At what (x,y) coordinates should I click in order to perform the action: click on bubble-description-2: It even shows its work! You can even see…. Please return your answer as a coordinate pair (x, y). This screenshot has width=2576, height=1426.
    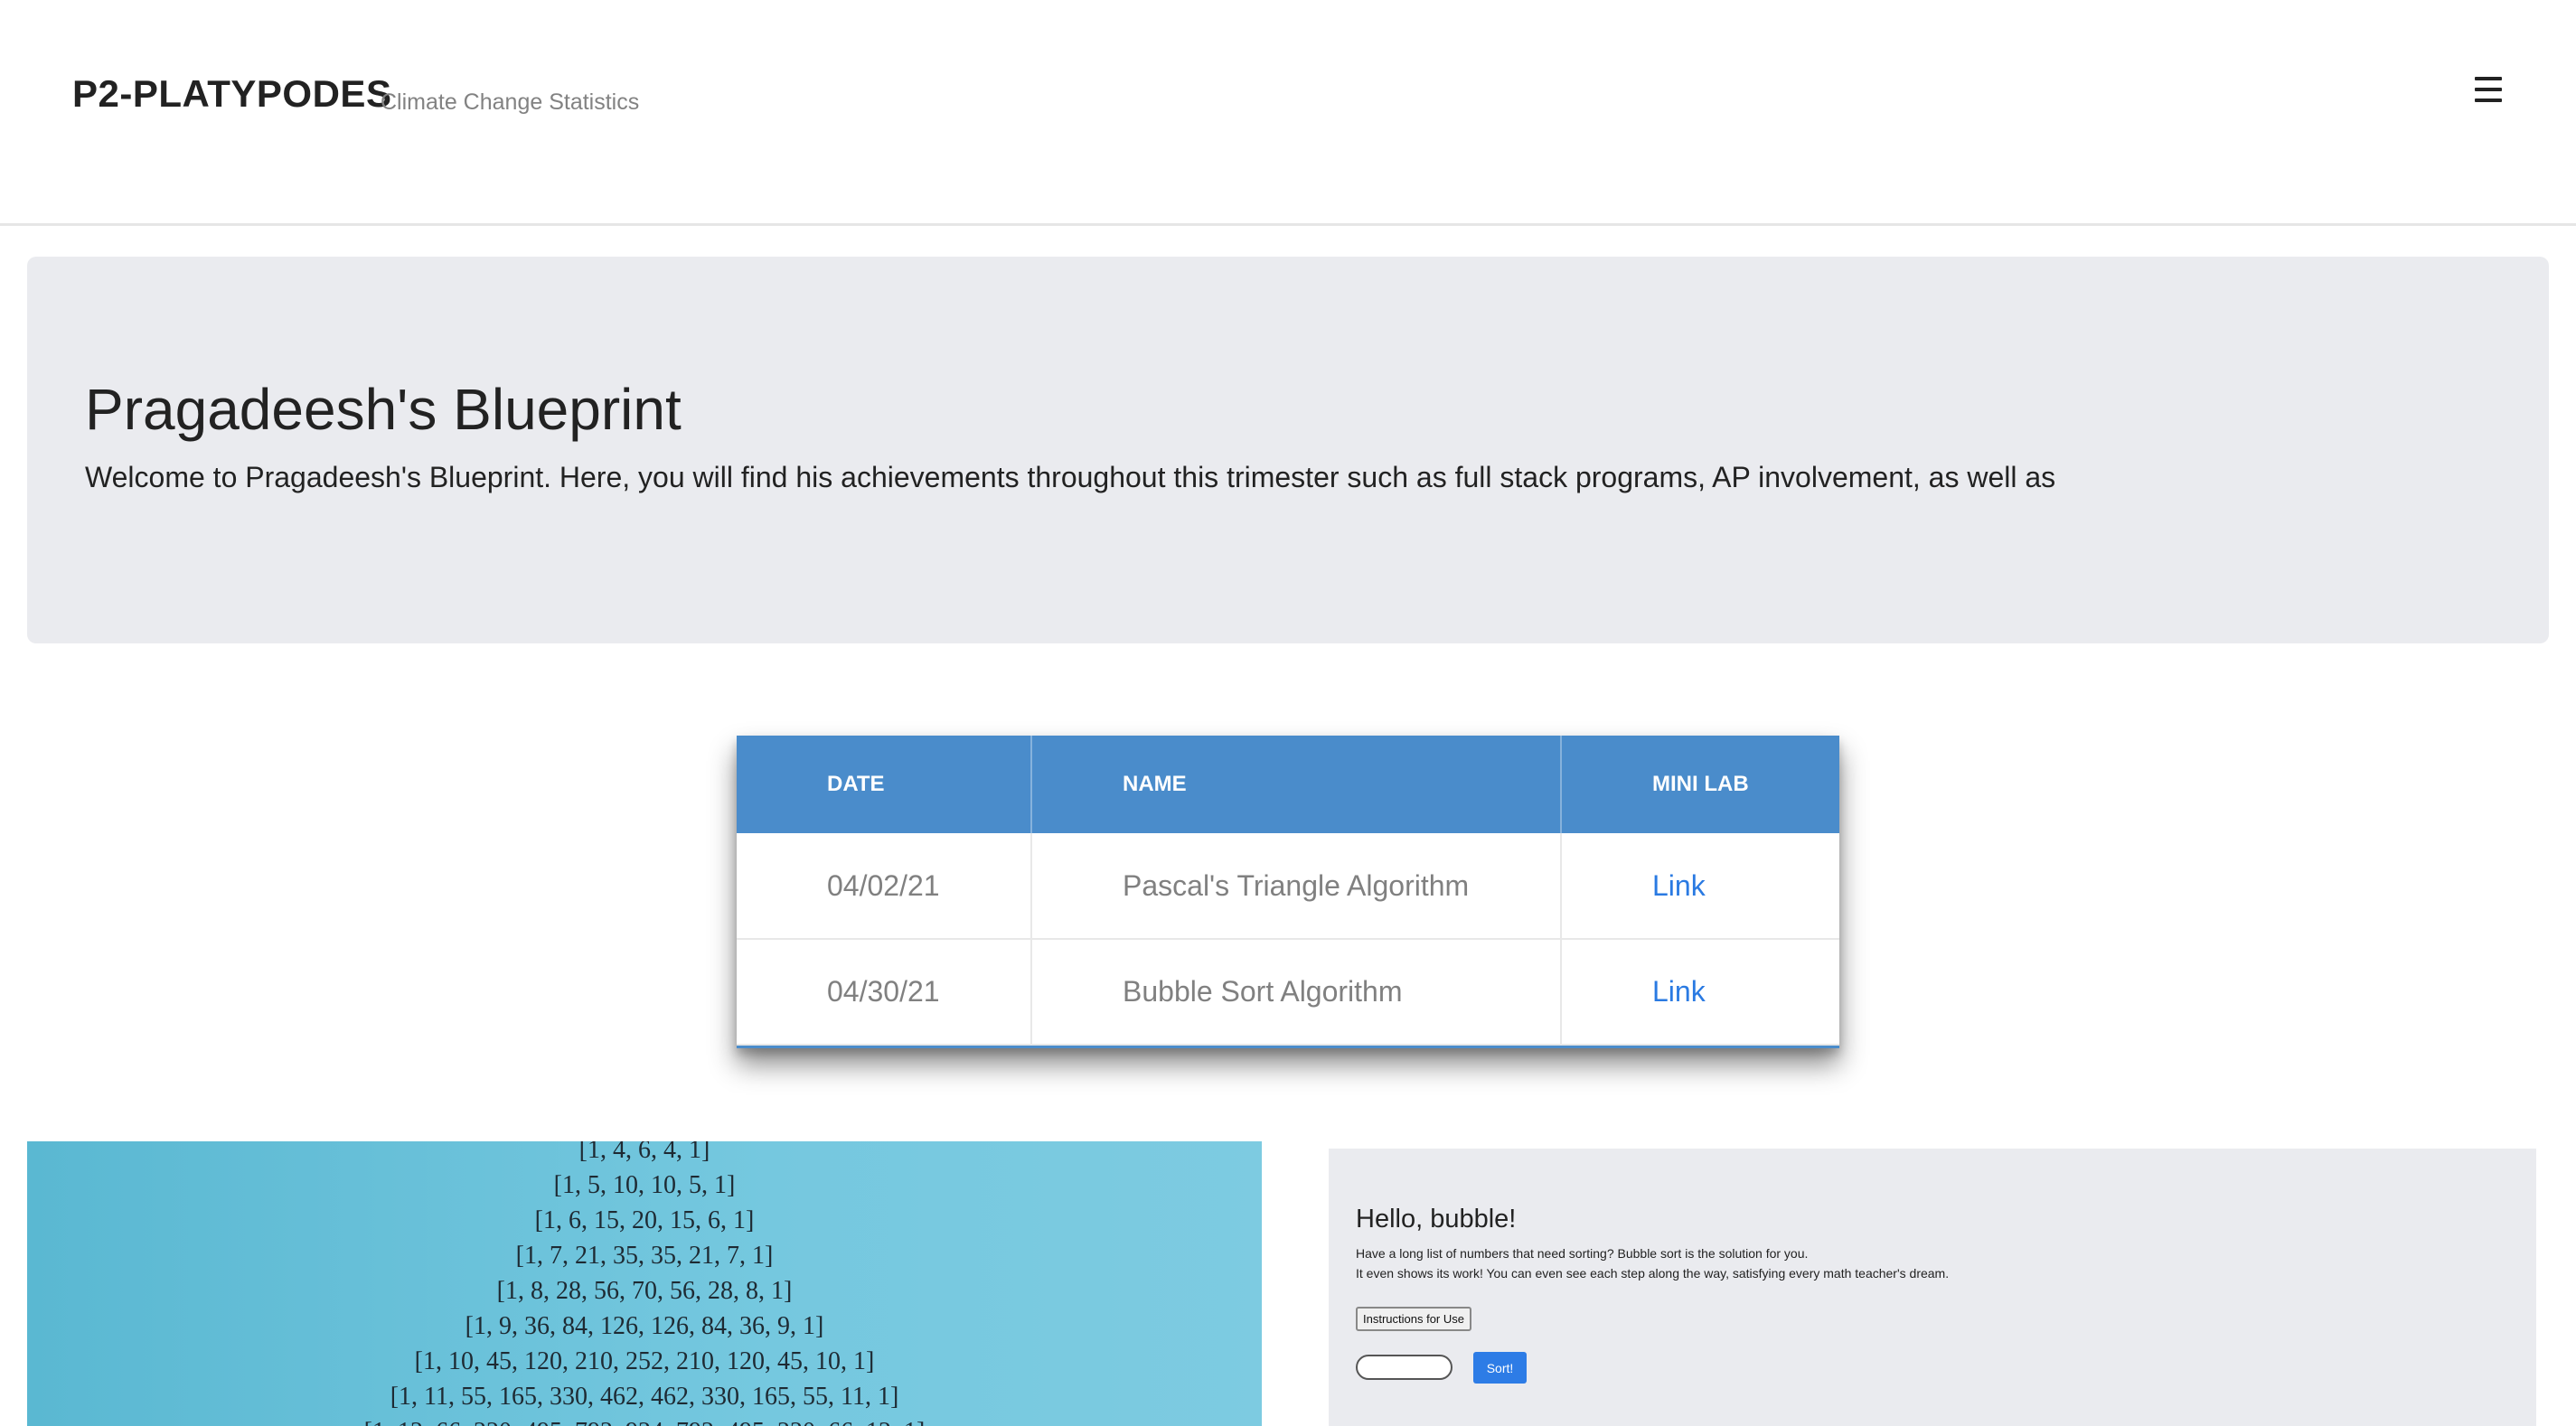
    Looking at the image, I should click on (1653, 1274).